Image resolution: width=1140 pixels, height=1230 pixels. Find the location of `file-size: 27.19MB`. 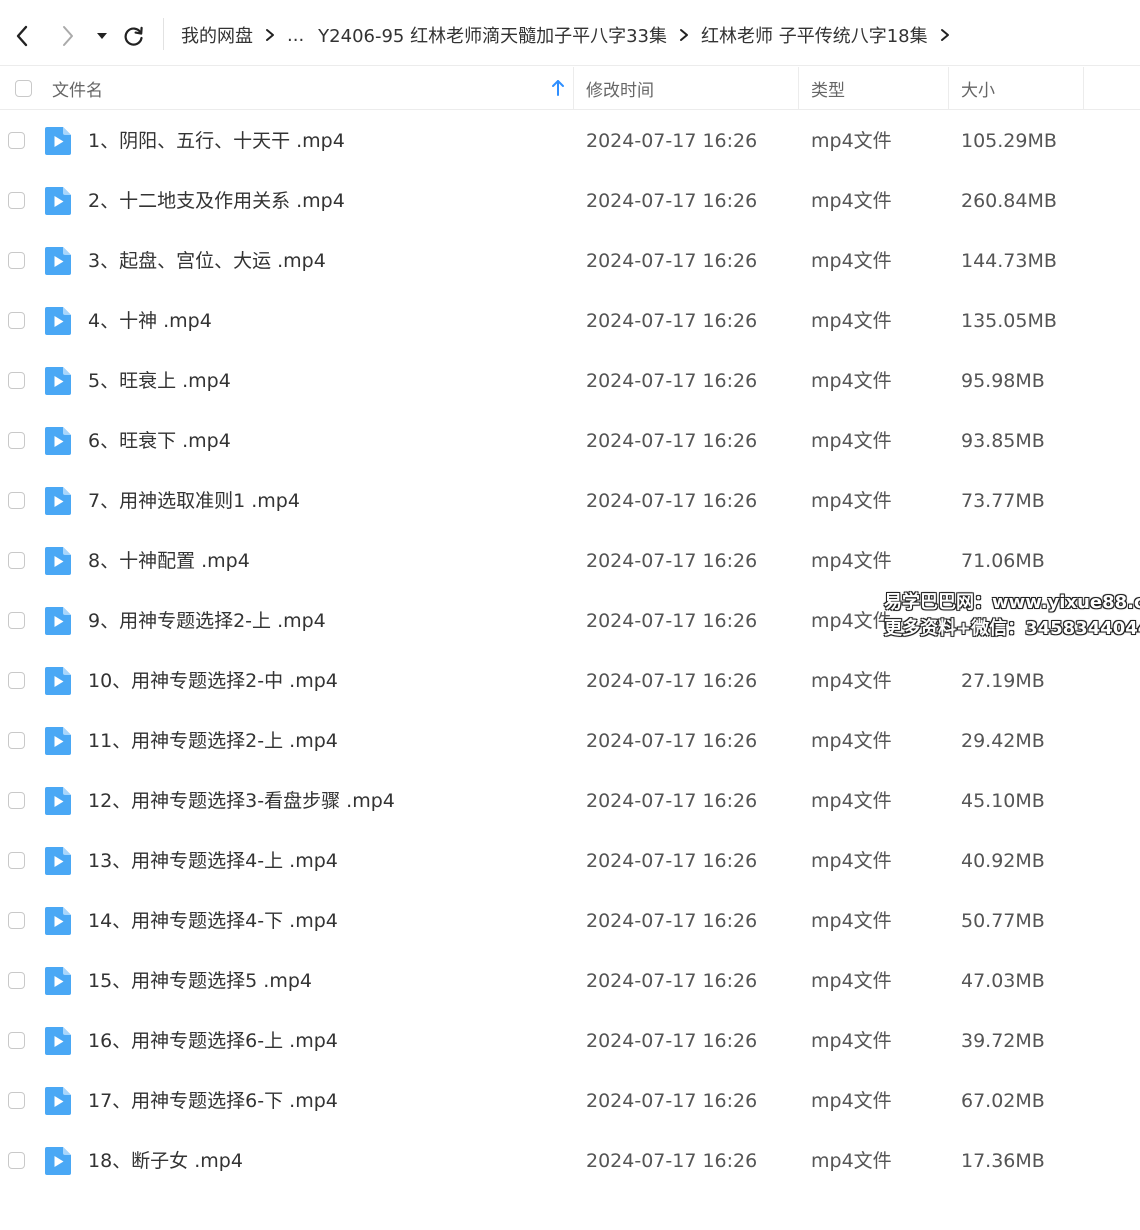

file-size: 27.19MB is located at coordinates (1003, 681).